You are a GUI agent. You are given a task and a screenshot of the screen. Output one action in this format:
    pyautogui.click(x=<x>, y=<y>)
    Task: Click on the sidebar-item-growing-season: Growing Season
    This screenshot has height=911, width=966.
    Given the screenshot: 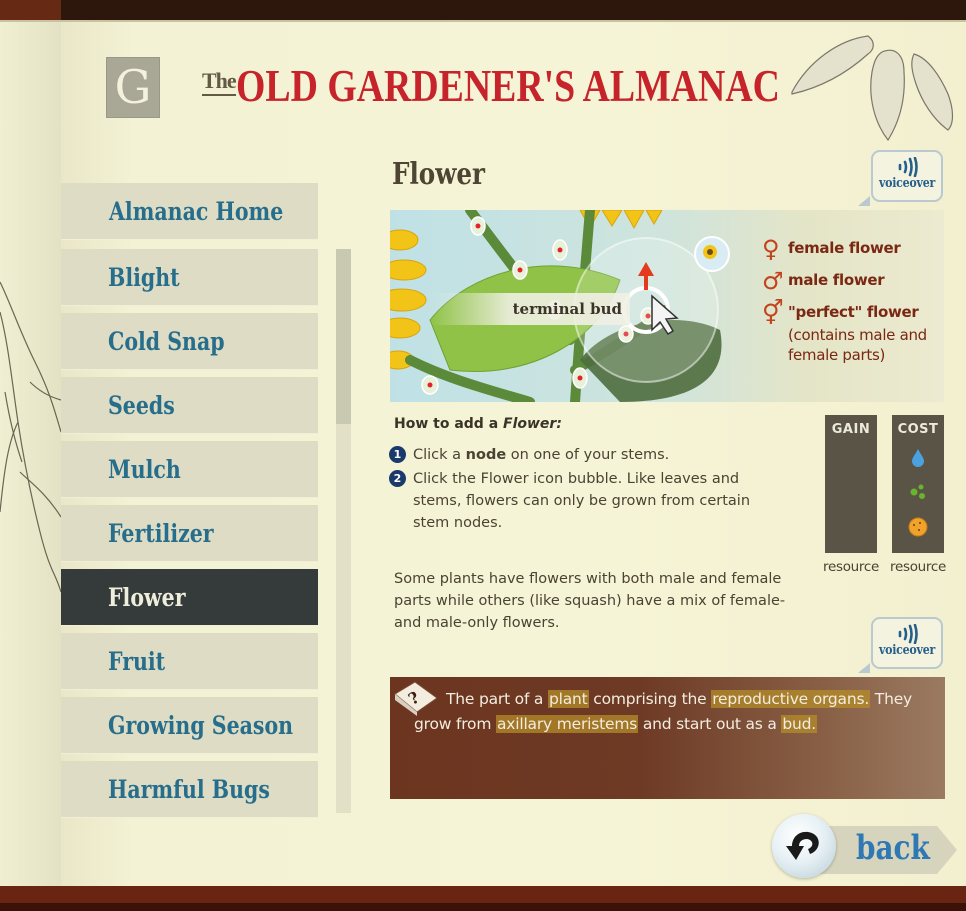 What is the action you would take?
    pyautogui.click(x=189, y=725)
    